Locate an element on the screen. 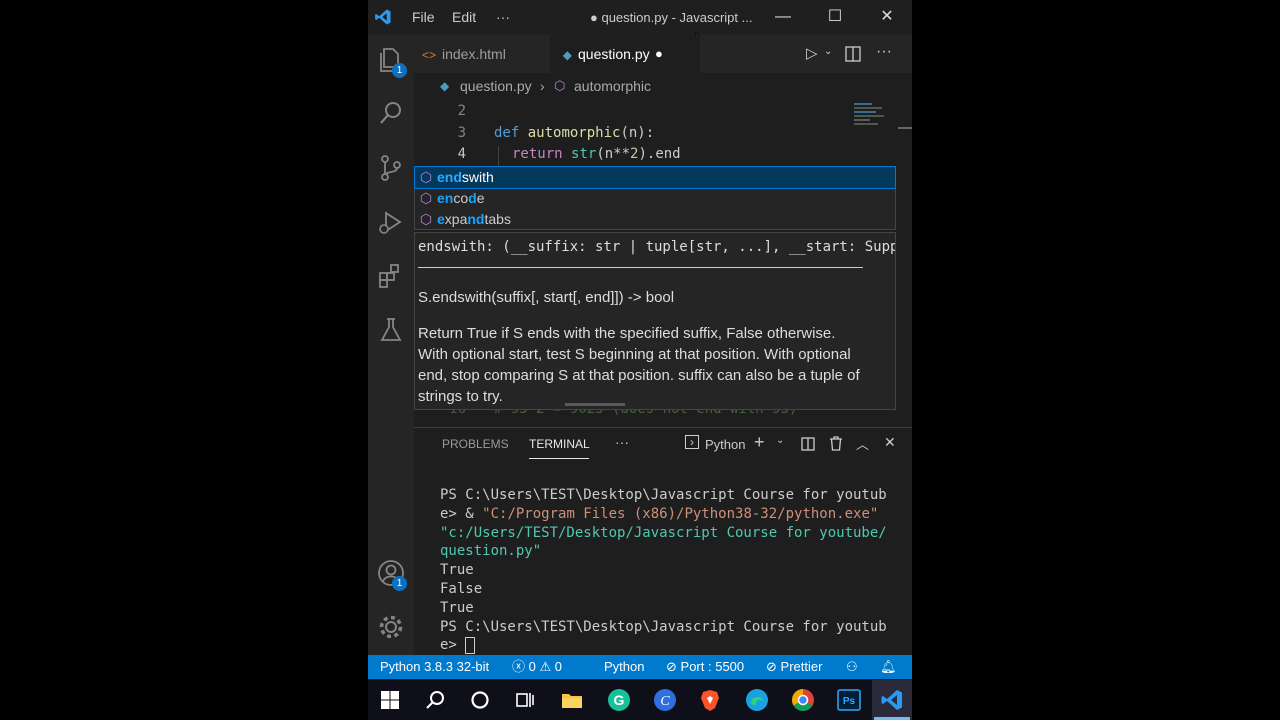  code-line-3: def automorphic(n): is located at coordinates (574, 133).